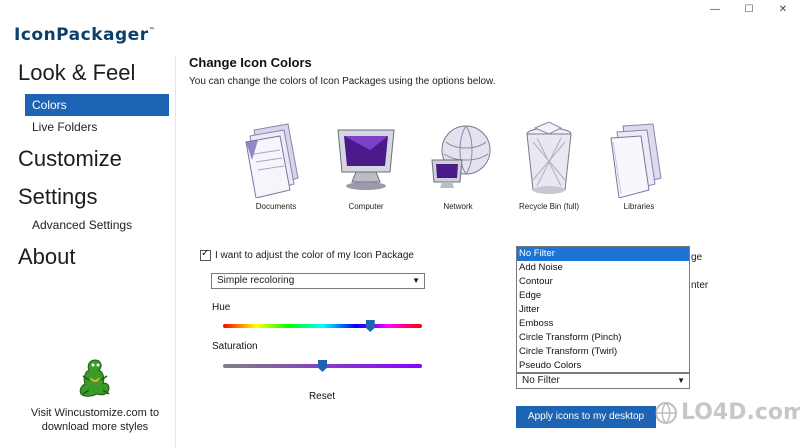 This screenshot has width=800, height=448. Describe the element at coordinates (95, 427) in the screenshot. I see `promo-line-2: download more styles` at that location.